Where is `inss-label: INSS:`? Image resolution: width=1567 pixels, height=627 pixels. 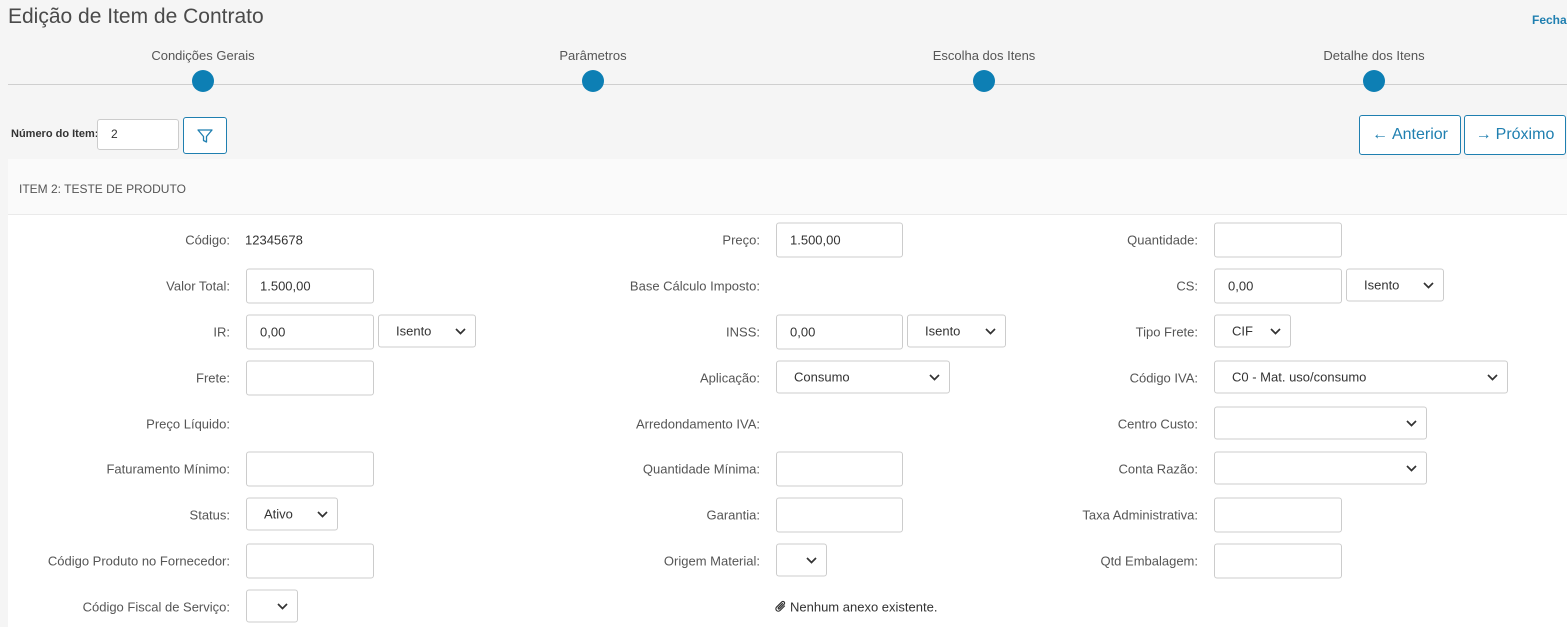
inss-label: INSS: is located at coordinates (743, 332).